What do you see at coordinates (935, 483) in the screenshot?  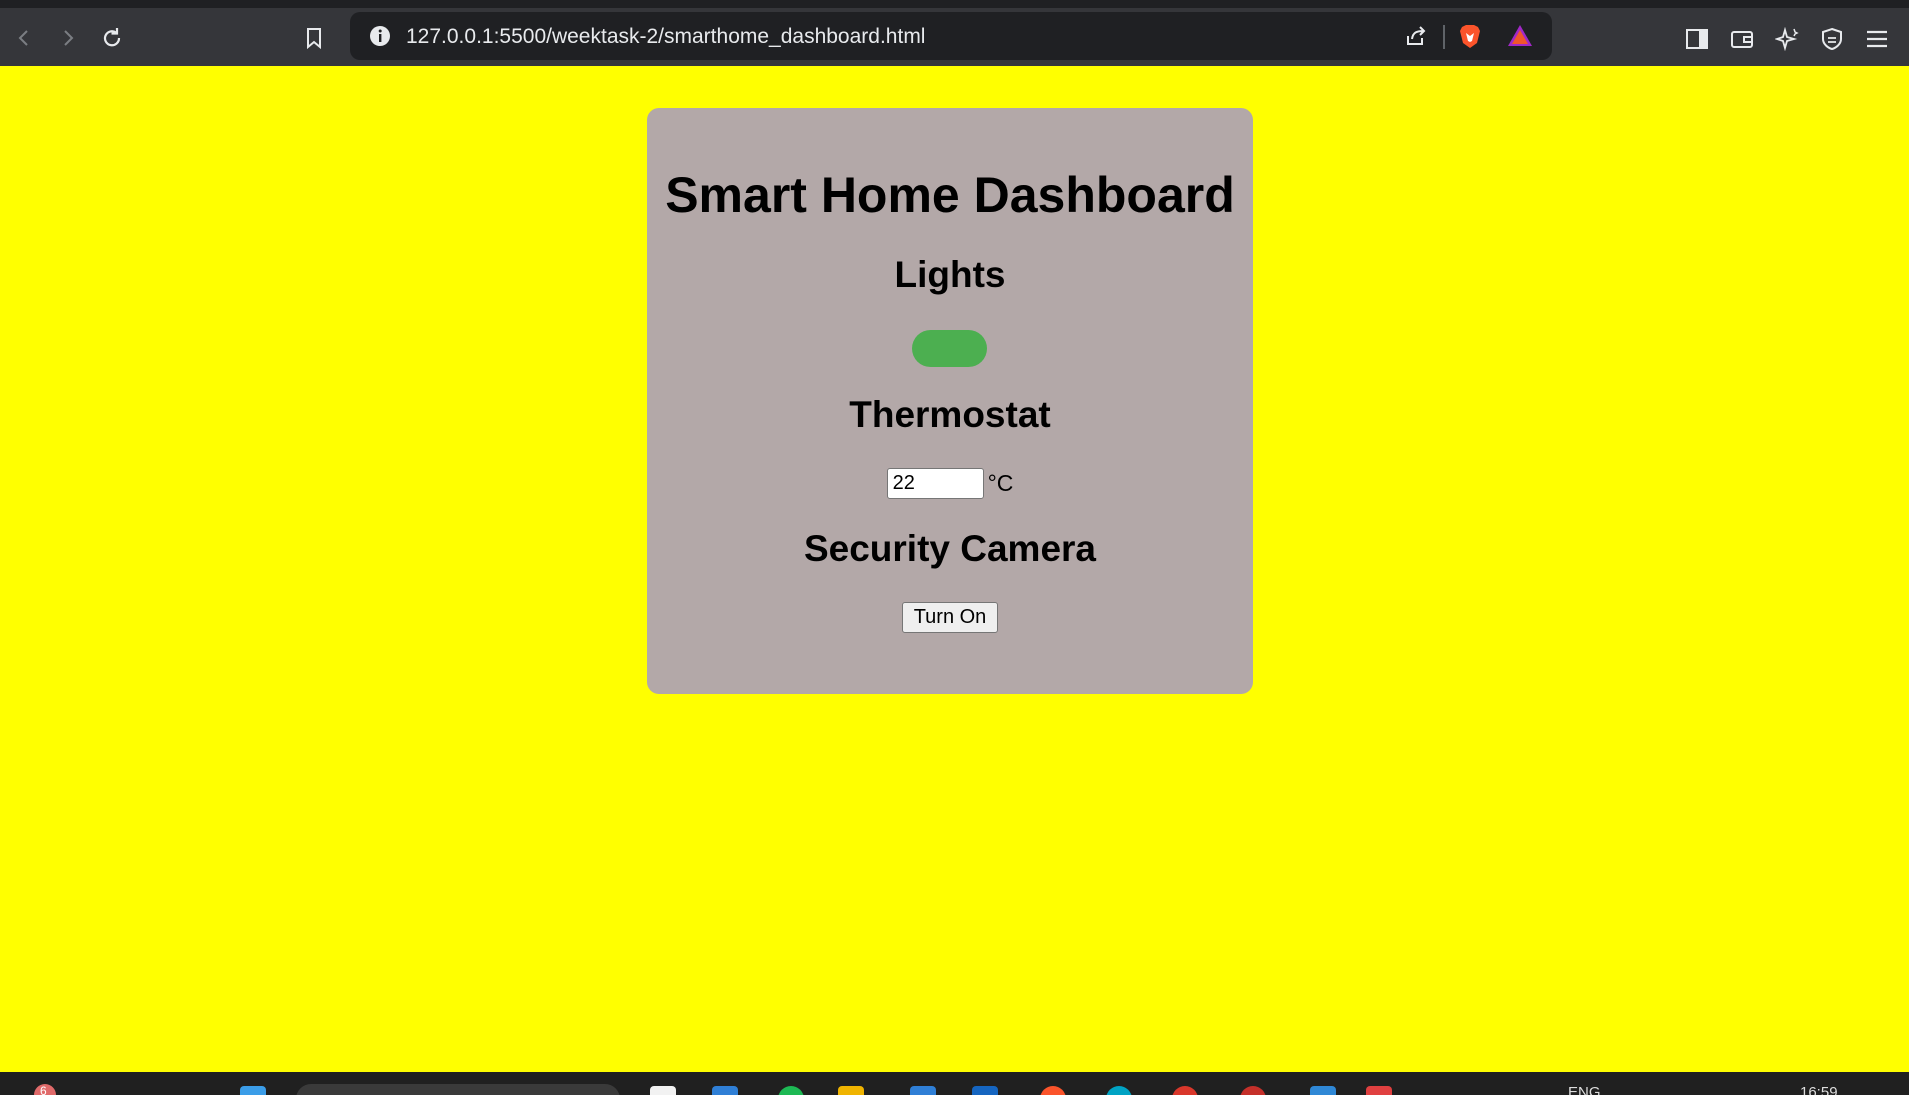 I see `thermostat-input` at bounding box center [935, 483].